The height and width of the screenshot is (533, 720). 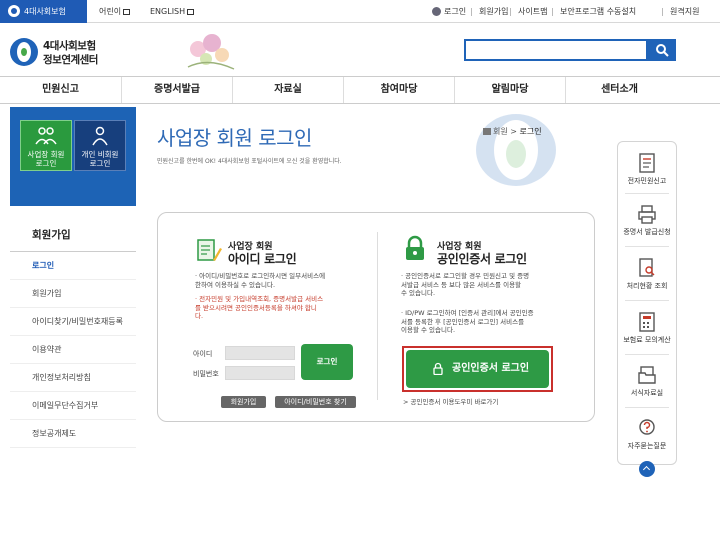 What do you see at coordinates (249, 161) in the screenshot?
I see `intro-text: 민원신고를 한번에 OK! 4대사회보험 포털사이트에 오신 것을 환영합니다.` at bounding box center [249, 161].